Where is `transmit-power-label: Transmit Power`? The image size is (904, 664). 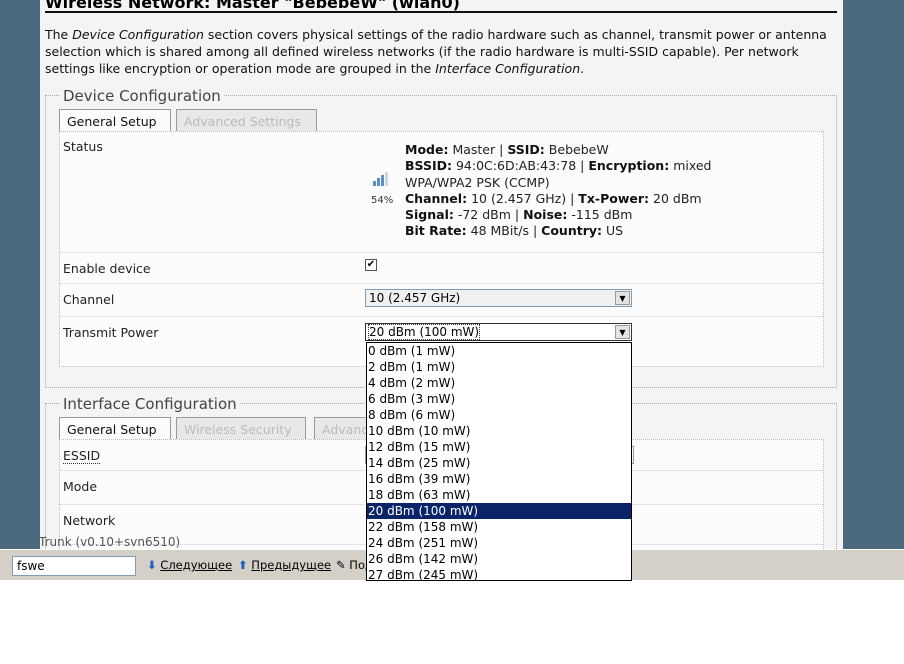 transmit-power-label: Transmit Power is located at coordinates (111, 332).